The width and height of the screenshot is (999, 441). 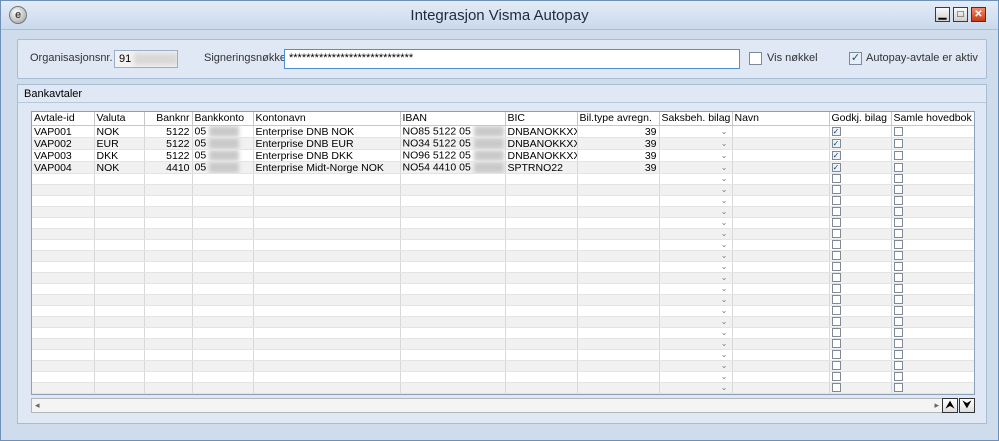 What do you see at coordinates (327, 119) in the screenshot?
I see `column-header: Kontonavn` at bounding box center [327, 119].